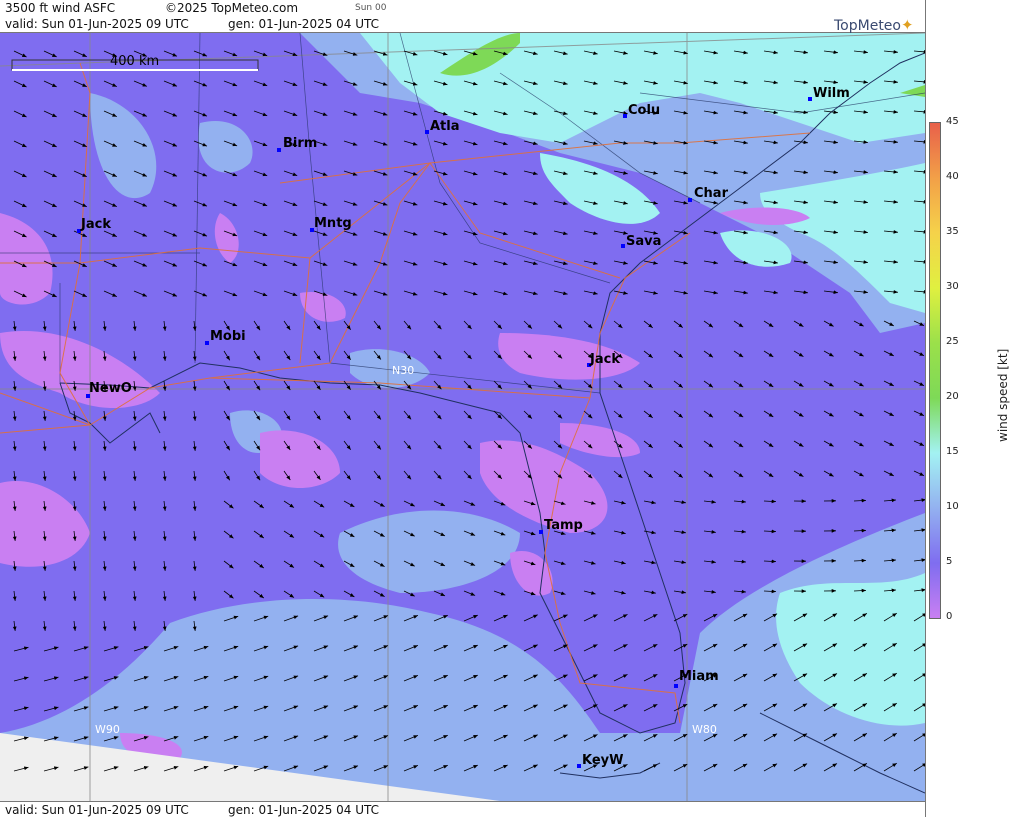 This screenshot has width=1017, height=818. What do you see at coordinates (935, 370) in the screenshot?
I see `colorbar` at bounding box center [935, 370].